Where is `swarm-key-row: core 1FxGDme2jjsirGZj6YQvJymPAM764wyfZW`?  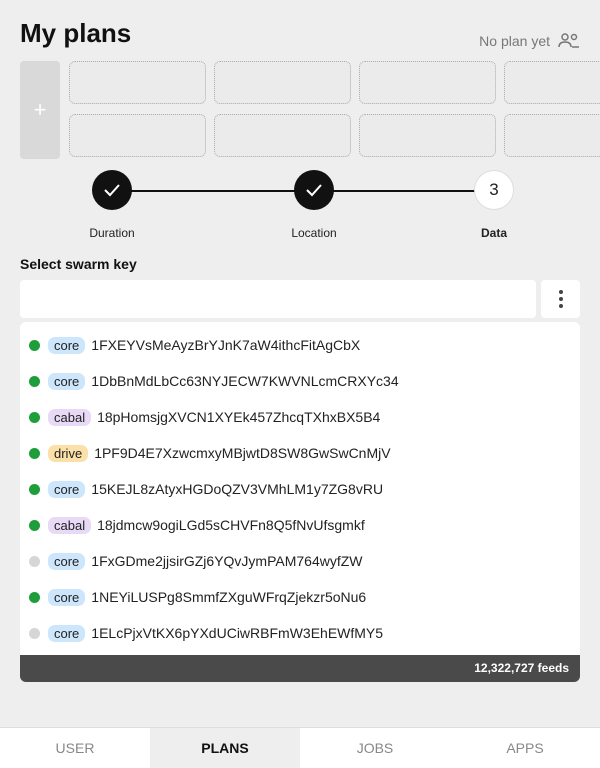 swarm-key-row: core 1FxGDme2jjsirGZj6YQvJymPAM764wyfZW is located at coordinates (300, 561).